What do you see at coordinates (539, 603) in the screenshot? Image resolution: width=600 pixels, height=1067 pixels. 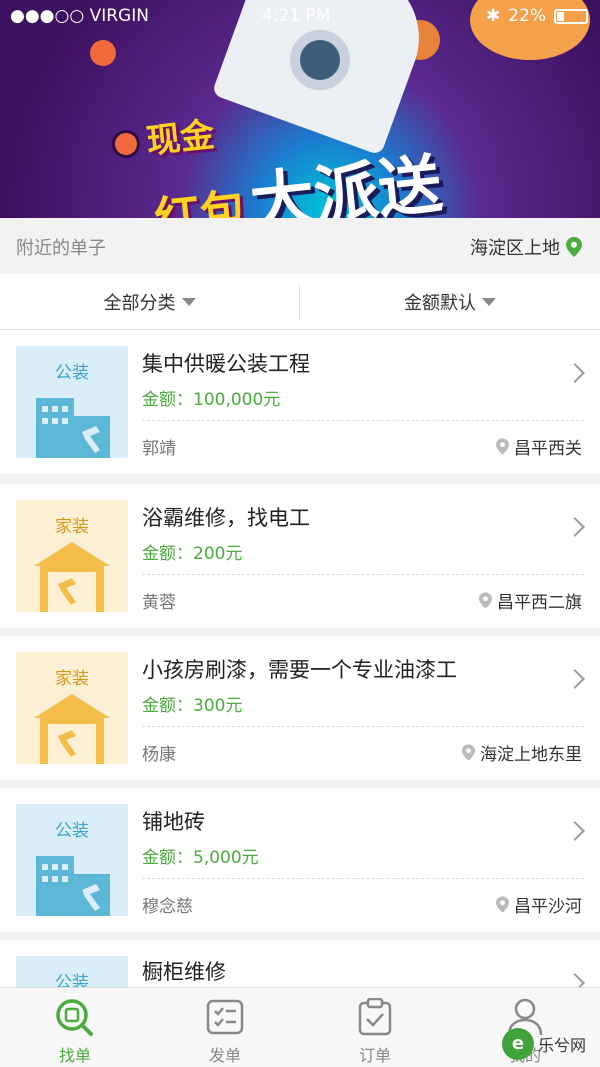 I see `order-location-text: 昌平西二旗` at bounding box center [539, 603].